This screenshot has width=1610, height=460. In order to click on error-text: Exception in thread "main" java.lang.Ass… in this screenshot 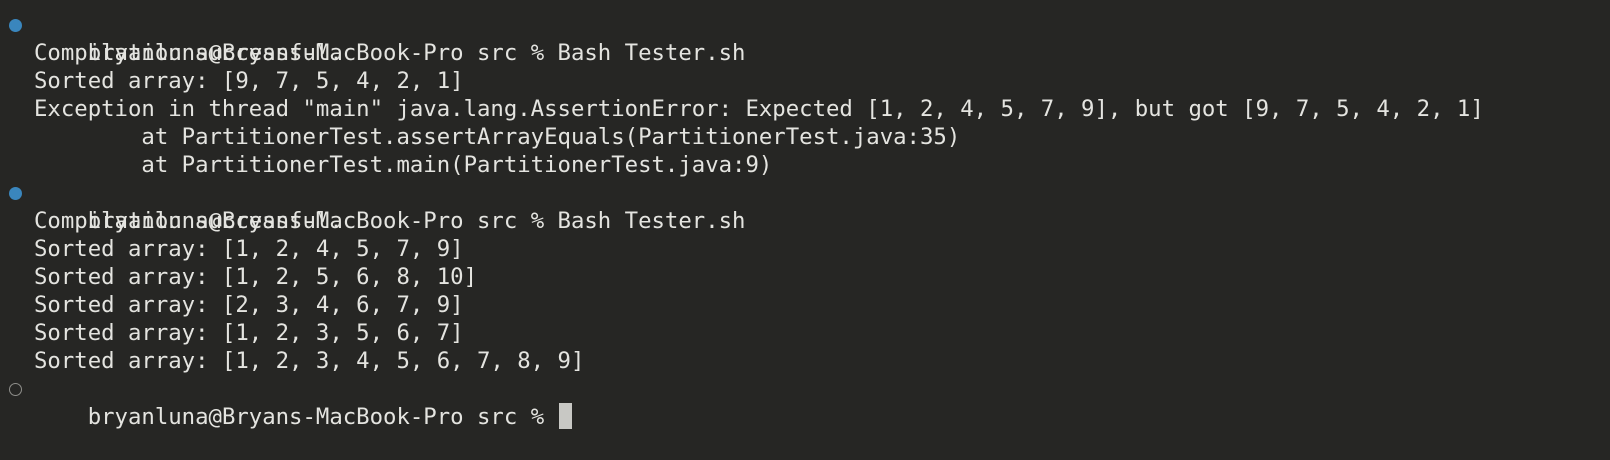, I will do `click(759, 109)`.